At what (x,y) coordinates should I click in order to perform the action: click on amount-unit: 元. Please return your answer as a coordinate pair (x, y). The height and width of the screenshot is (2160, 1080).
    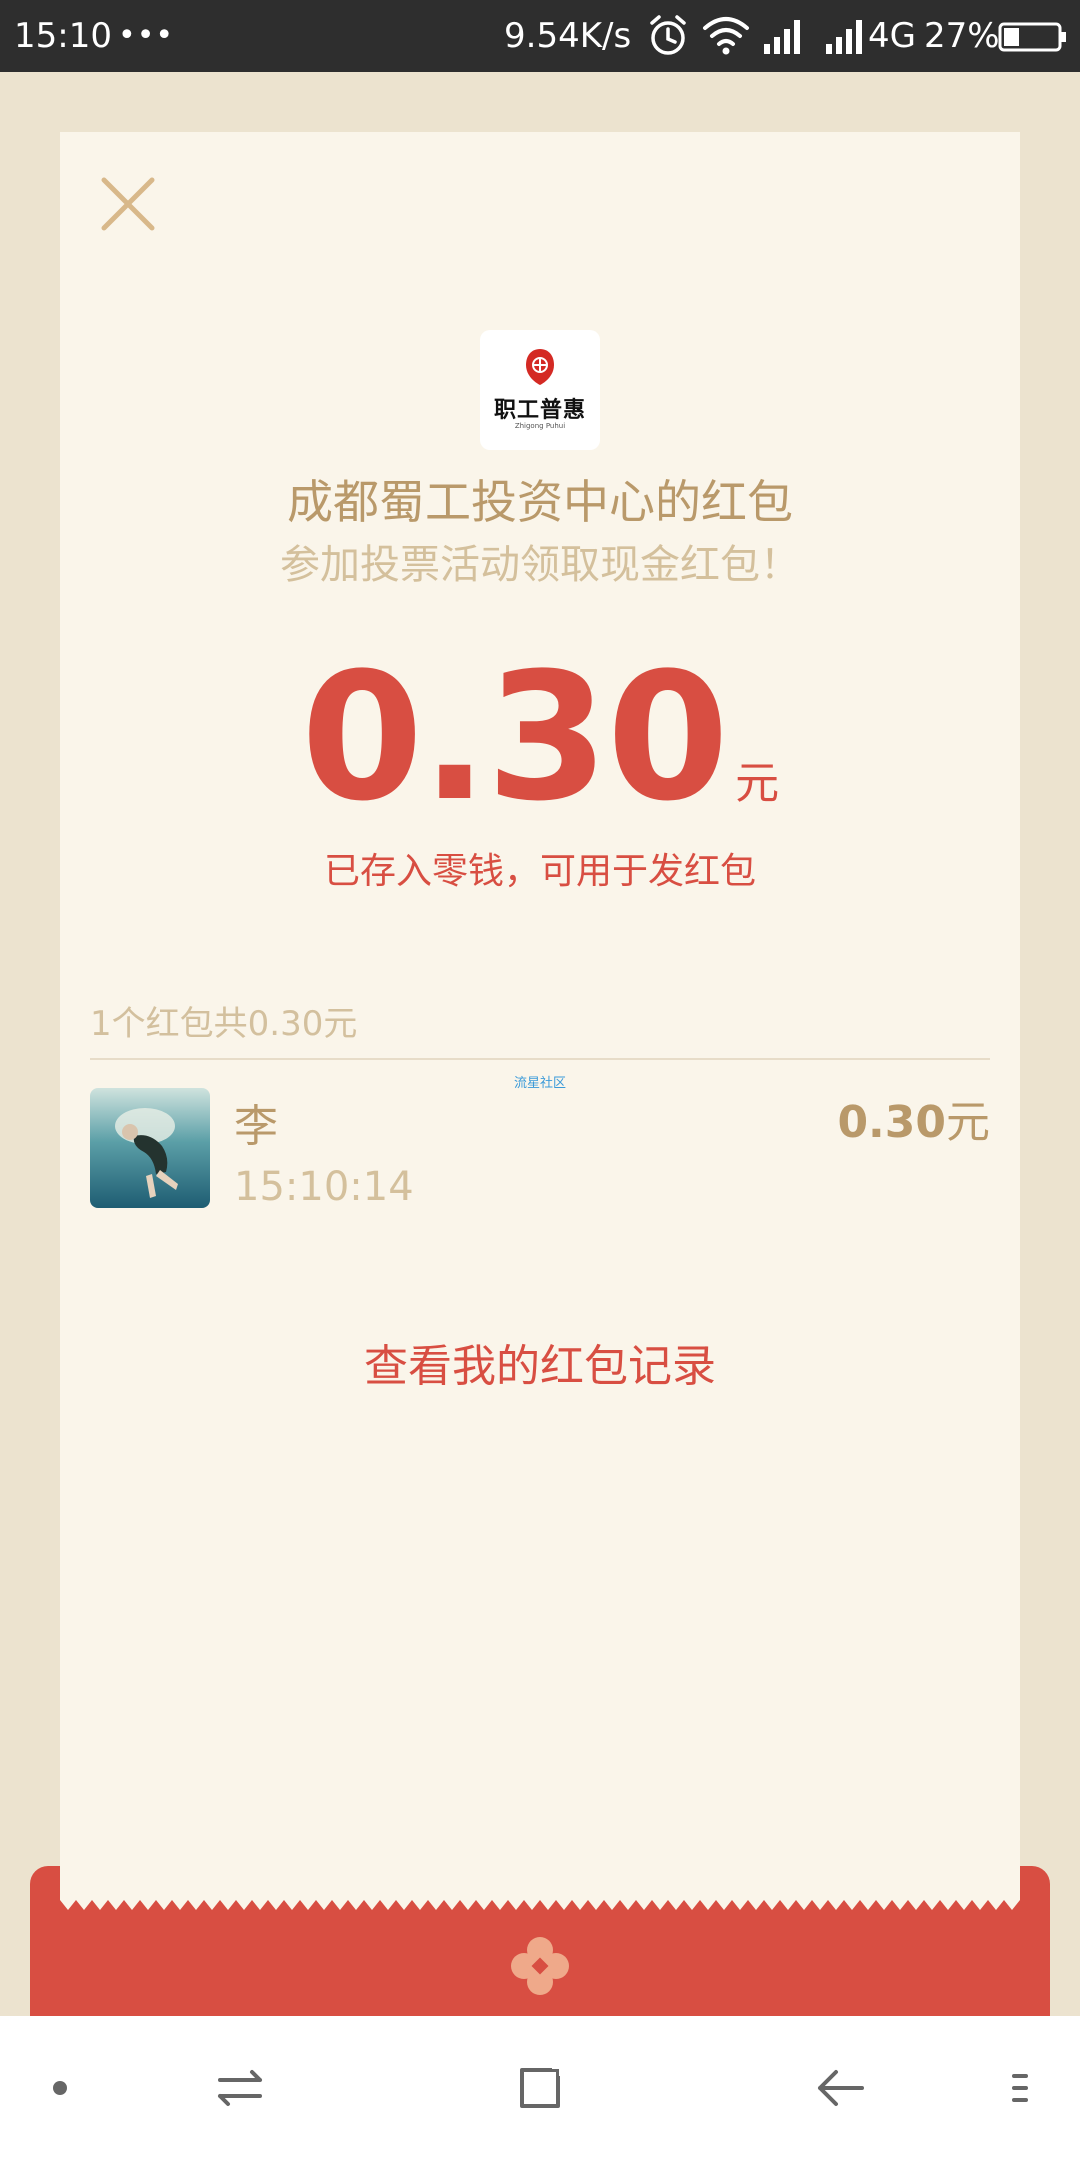
    Looking at the image, I should click on (757, 783).